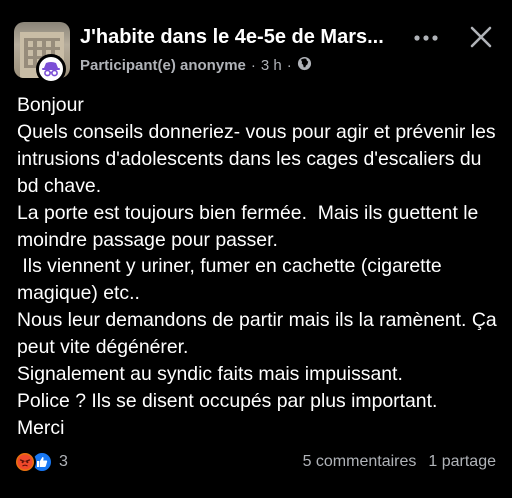  What do you see at coordinates (426, 38) in the screenshot?
I see `more-horiz-icon` at bounding box center [426, 38].